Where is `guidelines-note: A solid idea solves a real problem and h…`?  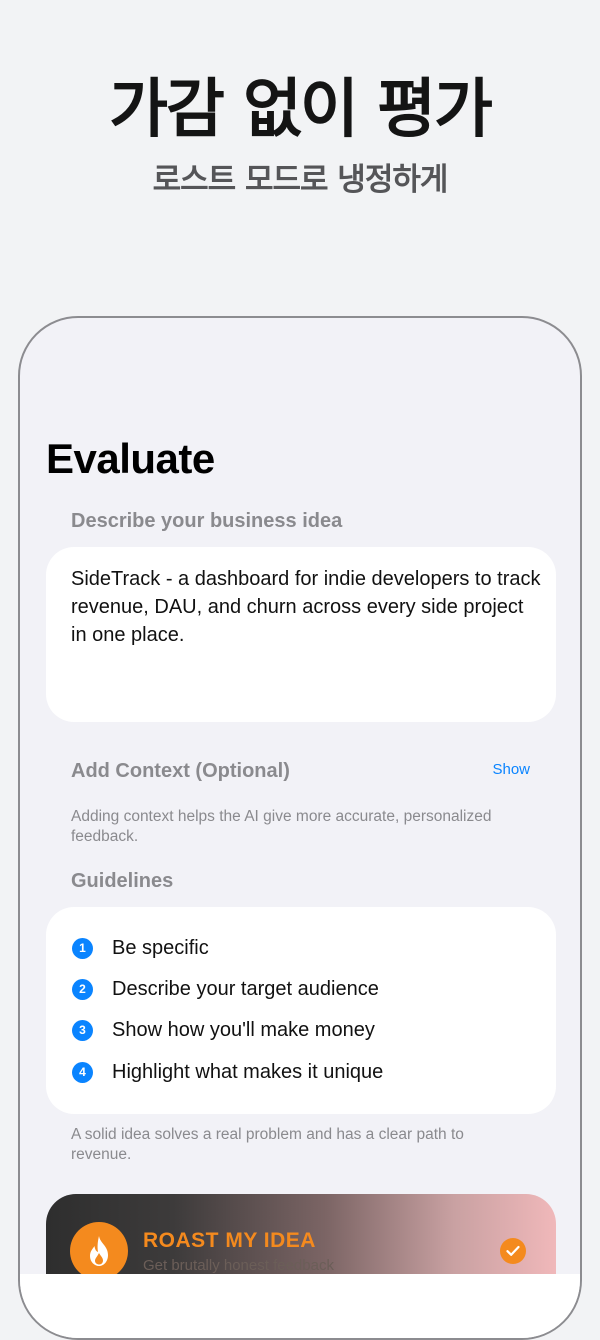 guidelines-note: A solid idea solves a real problem and h… is located at coordinates (267, 1144).